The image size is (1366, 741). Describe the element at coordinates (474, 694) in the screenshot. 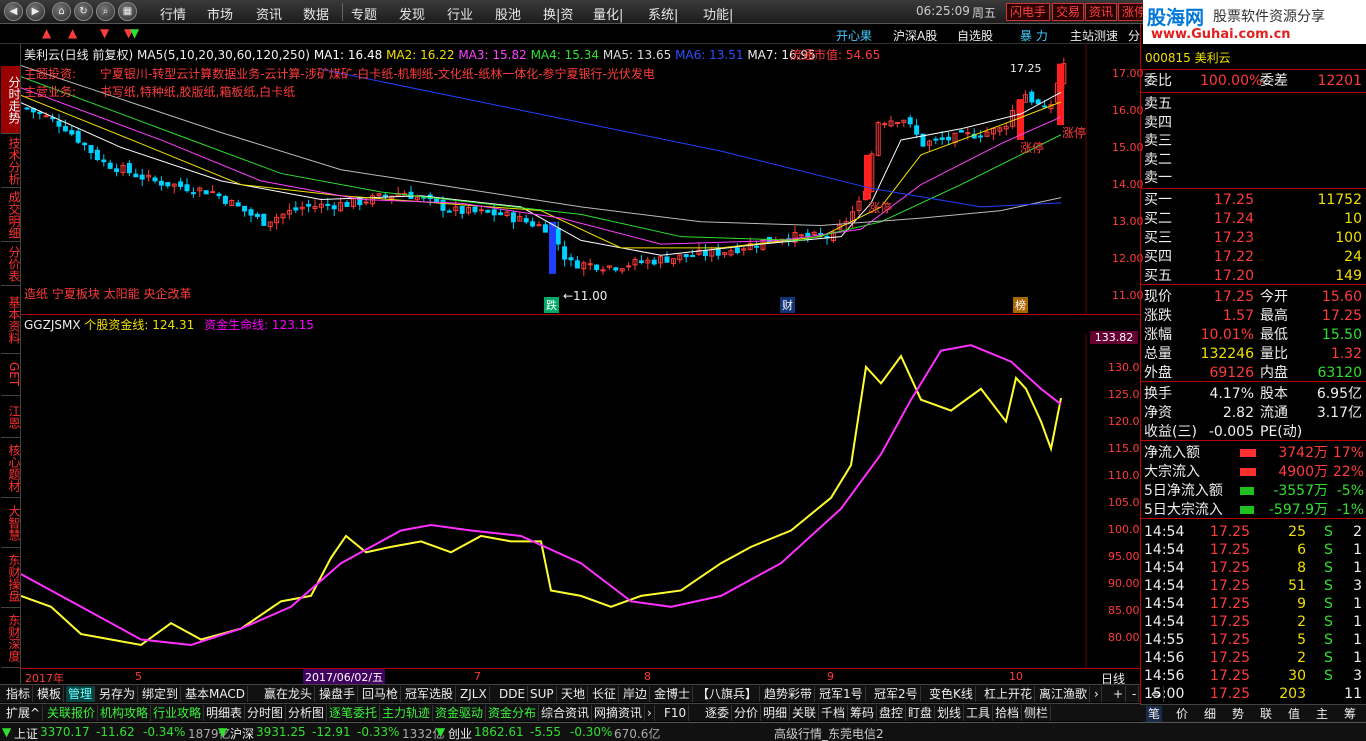

I see `toolbar-button: ZJLX` at that location.